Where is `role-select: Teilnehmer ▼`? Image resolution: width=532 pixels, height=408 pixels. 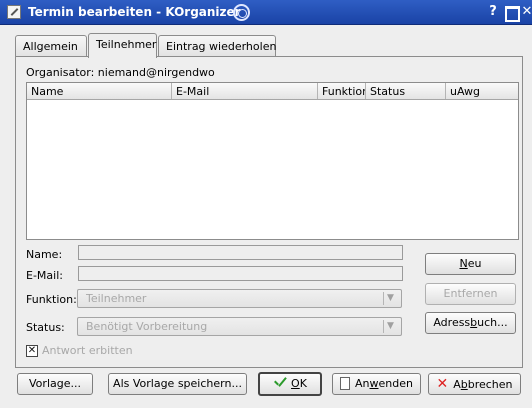 role-select: Teilnehmer ▼ is located at coordinates (239, 298).